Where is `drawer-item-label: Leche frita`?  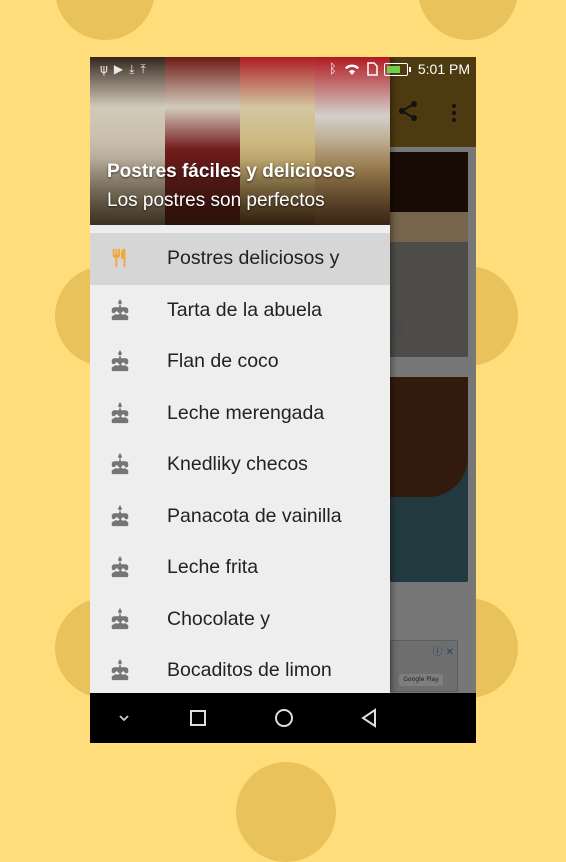 drawer-item-label: Leche frita is located at coordinates (213, 567).